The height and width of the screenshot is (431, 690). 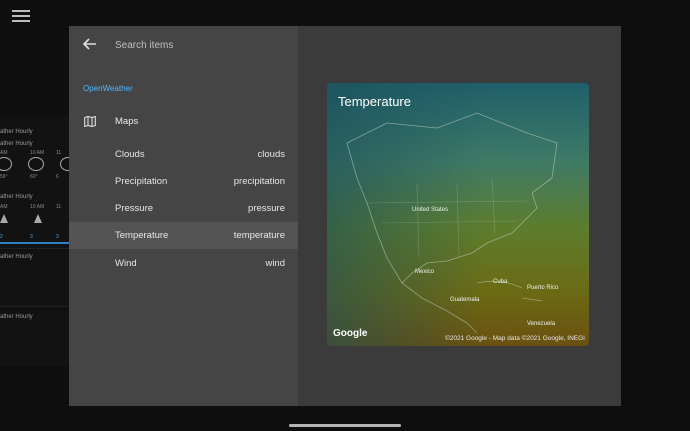 What do you see at coordinates (275, 263) in the screenshot?
I see `item-value: wind` at bounding box center [275, 263].